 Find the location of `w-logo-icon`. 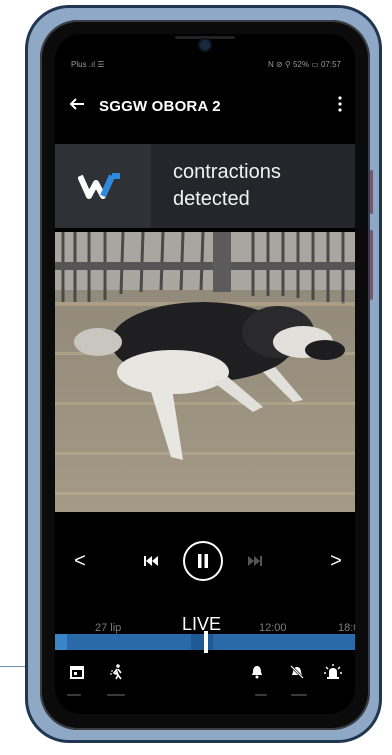

w-logo-icon is located at coordinates (99, 186).